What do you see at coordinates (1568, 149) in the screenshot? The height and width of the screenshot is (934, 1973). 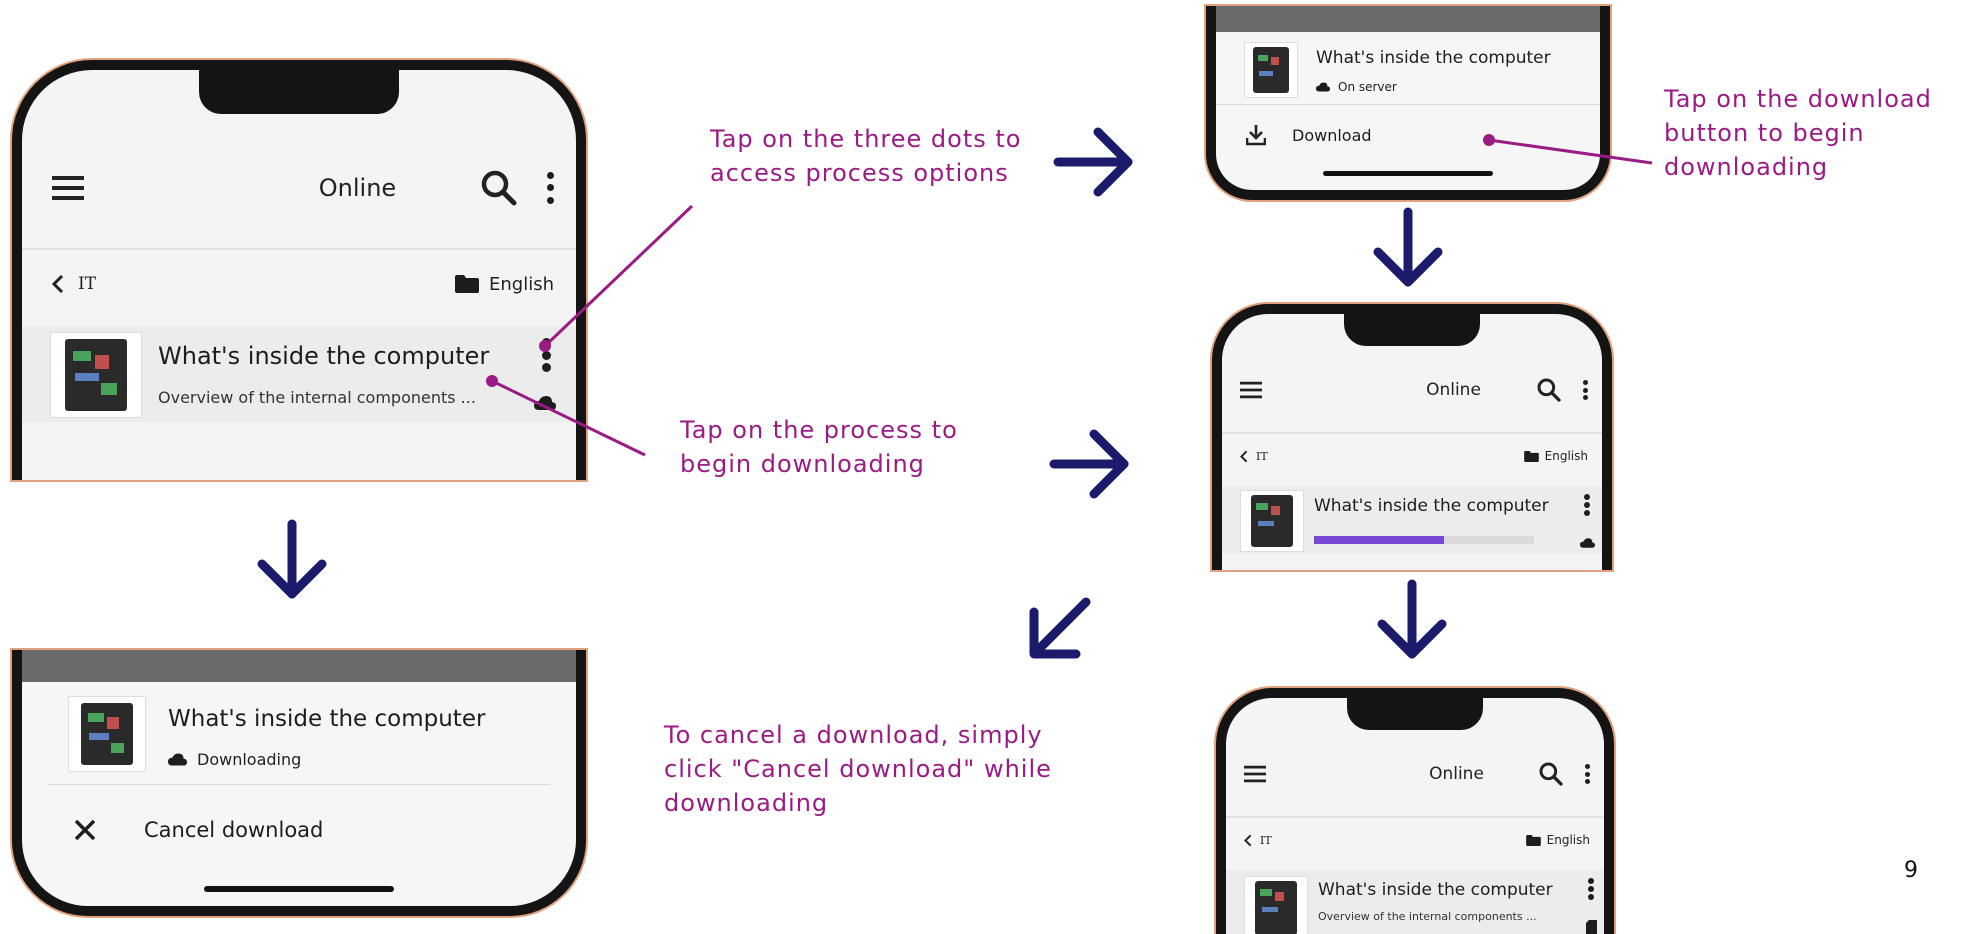 I see `pointer-line-download` at bounding box center [1568, 149].